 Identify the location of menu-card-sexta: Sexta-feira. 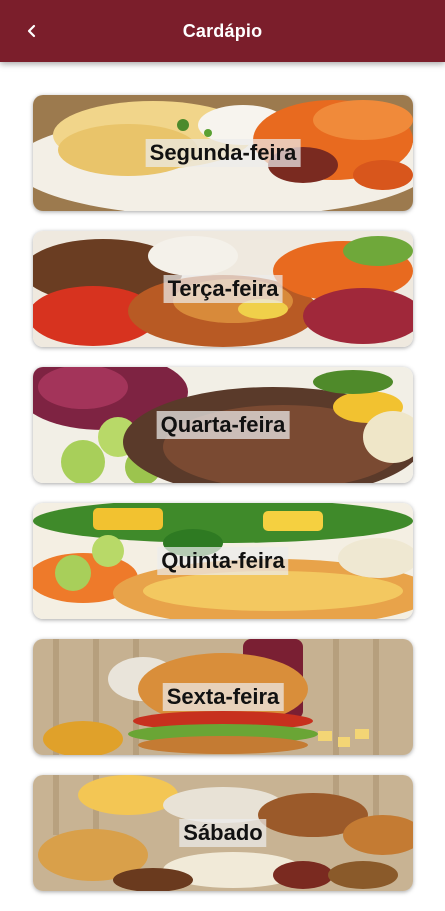
(223, 697).